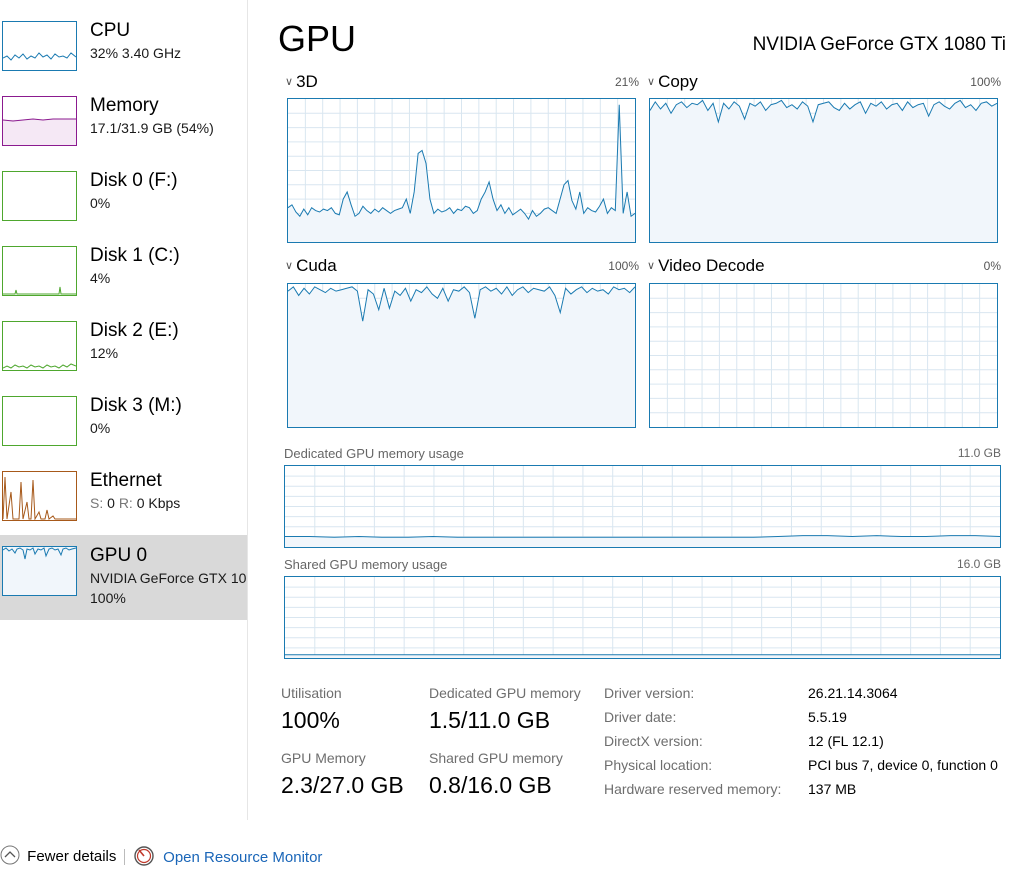 This screenshot has height=877, width=1026. What do you see at coordinates (653, 741) in the screenshot?
I see `directx-version-label: DirectX version:` at bounding box center [653, 741].